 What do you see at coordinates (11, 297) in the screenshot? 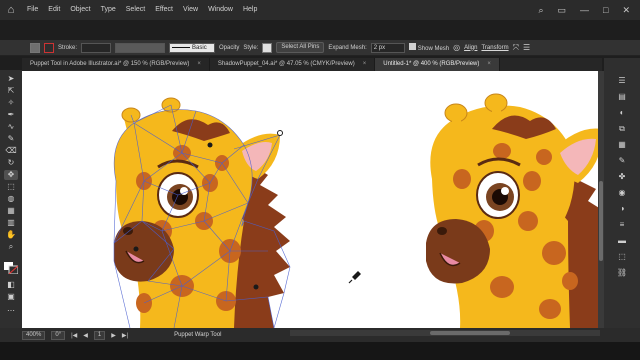
I see `screen-mode-icon: ▣` at bounding box center [11, 297].